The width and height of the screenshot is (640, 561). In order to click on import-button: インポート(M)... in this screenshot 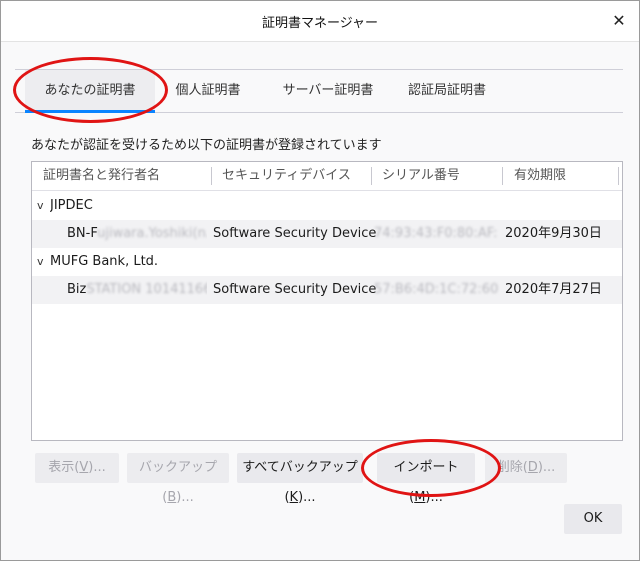, I will do `click(426, 479)`.